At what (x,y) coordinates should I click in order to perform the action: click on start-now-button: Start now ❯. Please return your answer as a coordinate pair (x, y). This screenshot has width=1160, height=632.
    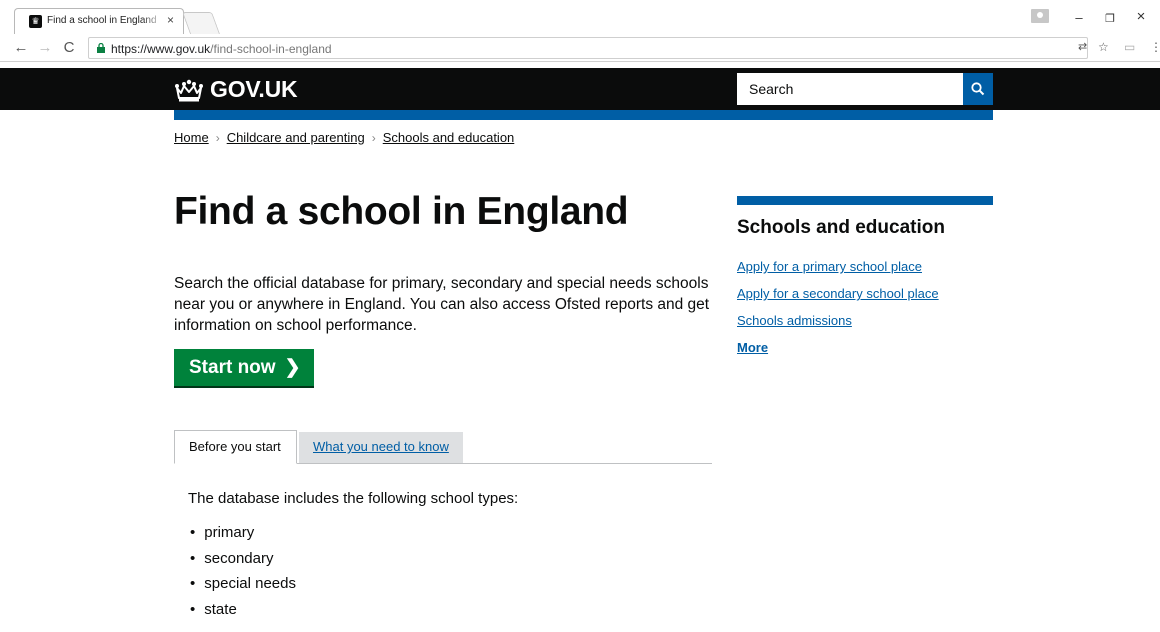
    Looking at the image, I should click on (244, 367).